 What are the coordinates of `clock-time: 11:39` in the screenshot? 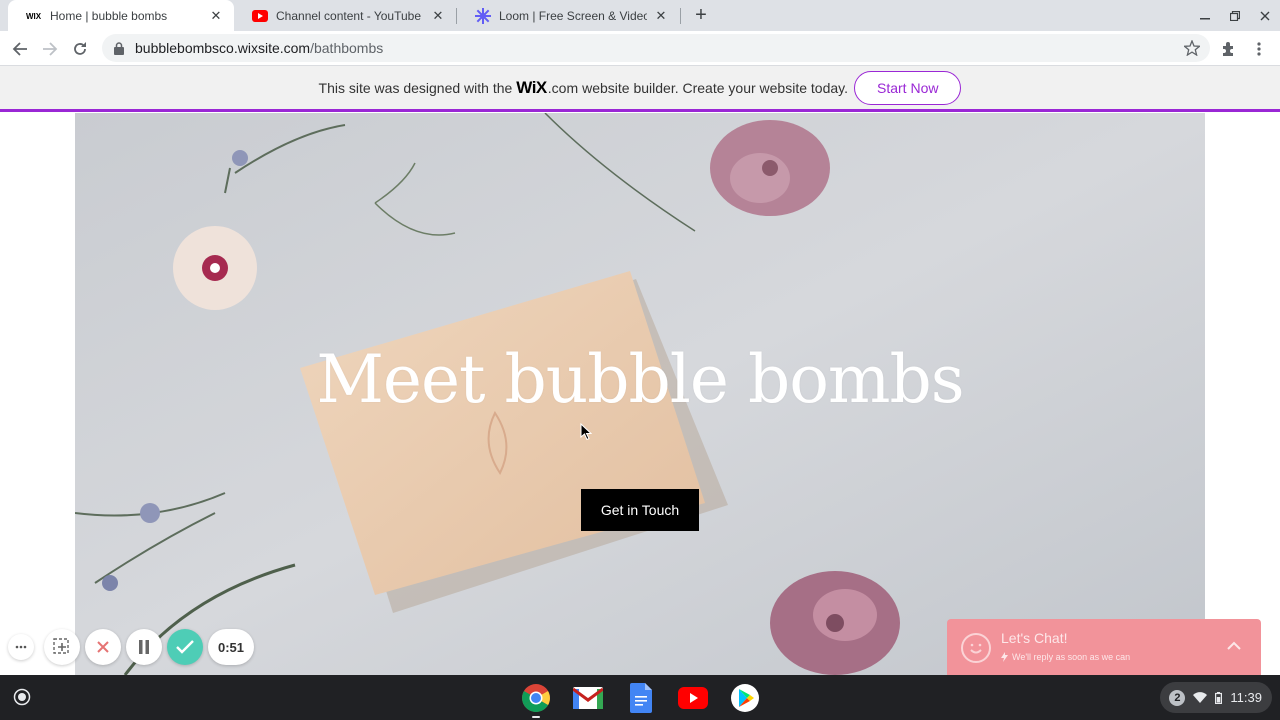 It's located at (1246, 697).